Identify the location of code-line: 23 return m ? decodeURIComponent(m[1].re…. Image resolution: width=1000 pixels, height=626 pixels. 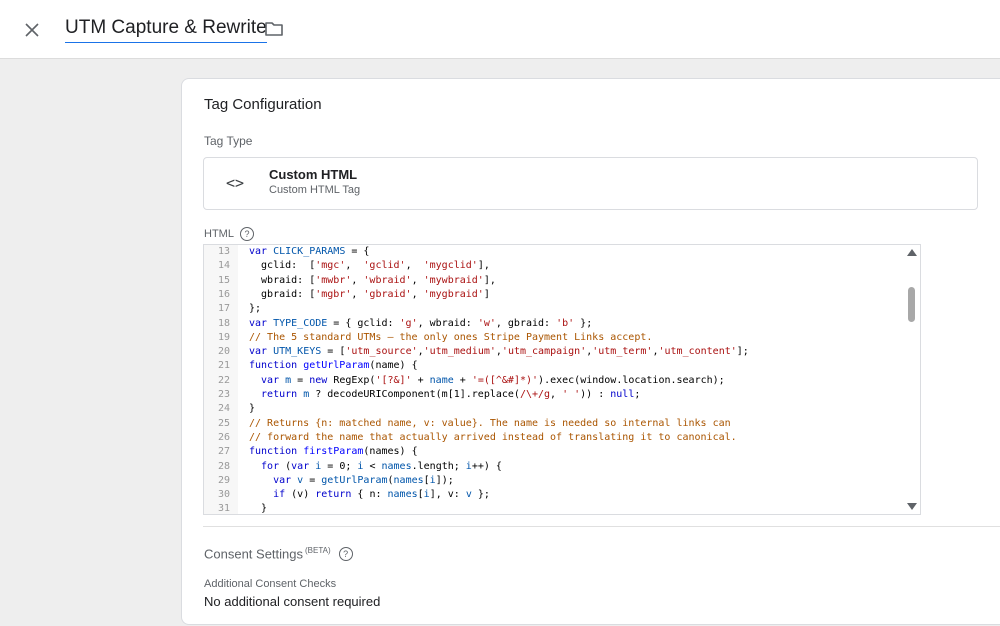
(554, 395).